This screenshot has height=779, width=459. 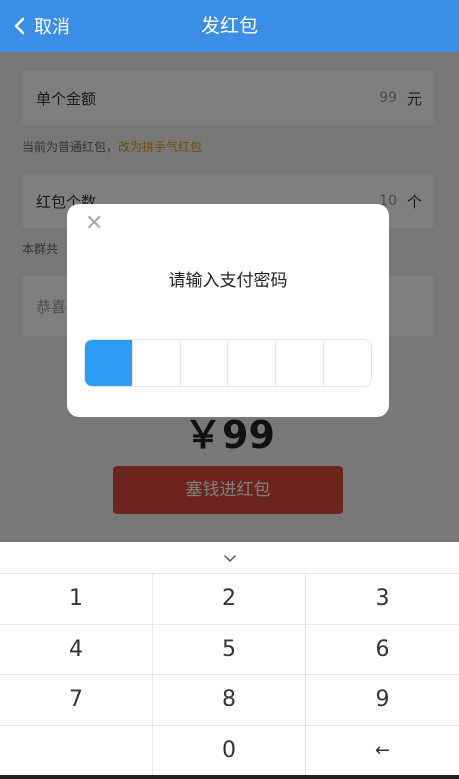 What do you see at coordinates (229, 777) in the screenshot?
I see `bottom-bar` at bounding box center [229, 777].